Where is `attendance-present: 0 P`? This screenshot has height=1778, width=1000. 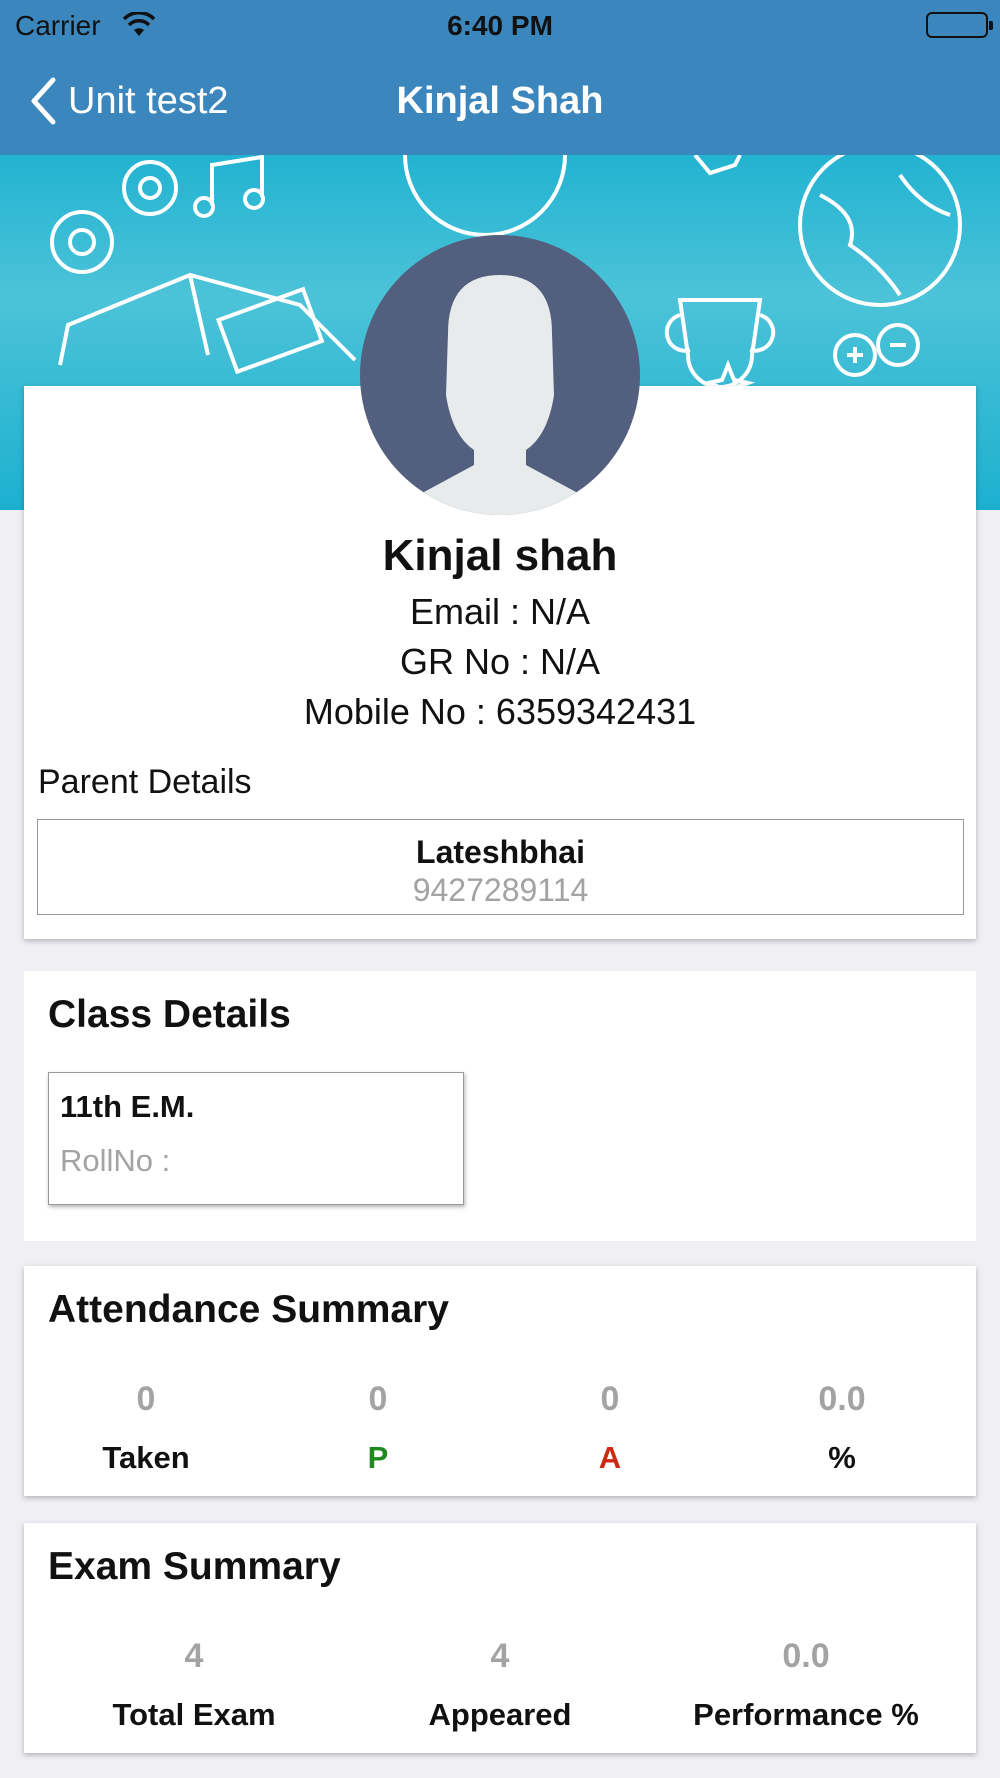 attendance-present: 0 P is located at coordinates (378, 1427).